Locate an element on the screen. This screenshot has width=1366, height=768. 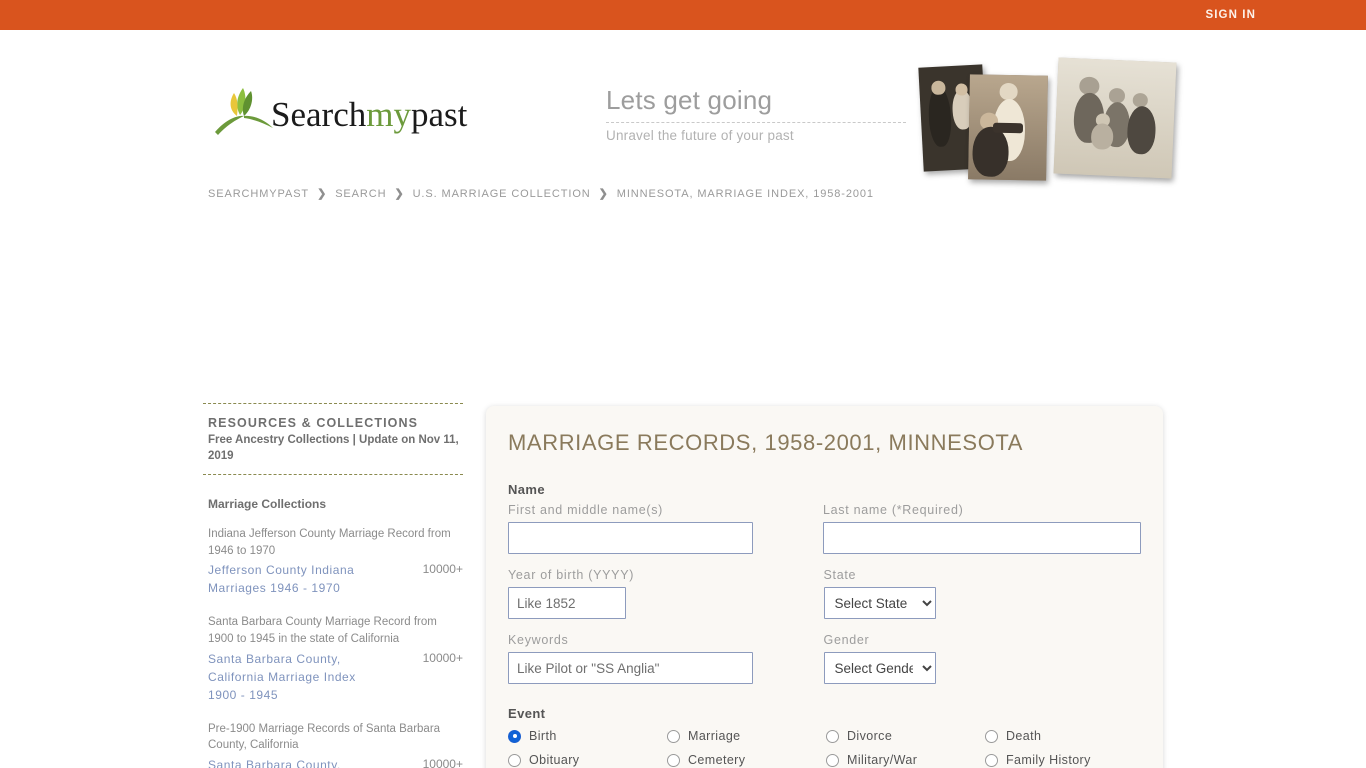
event-label: Birth is located at coordinates (543, 736).